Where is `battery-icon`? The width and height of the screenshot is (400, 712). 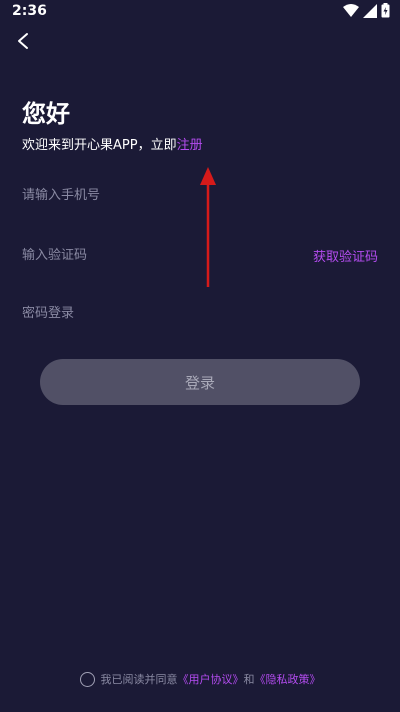 battery-icon is located at coordinates (385, 12).